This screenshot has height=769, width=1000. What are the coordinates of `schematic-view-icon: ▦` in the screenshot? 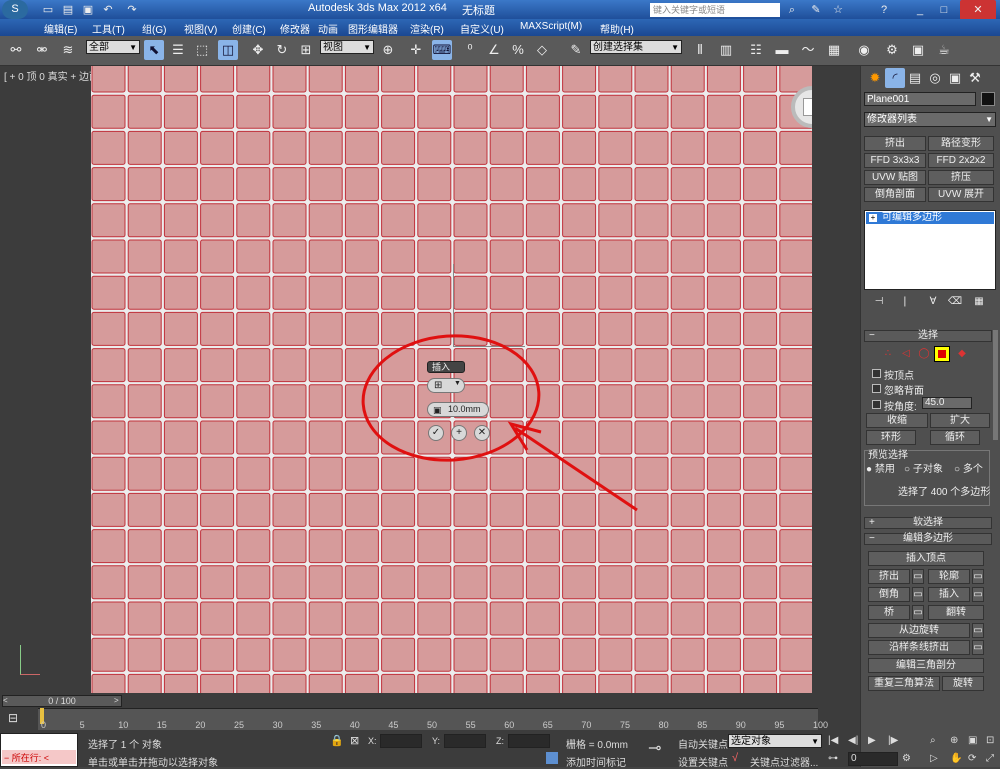 It's located at (834, 50).